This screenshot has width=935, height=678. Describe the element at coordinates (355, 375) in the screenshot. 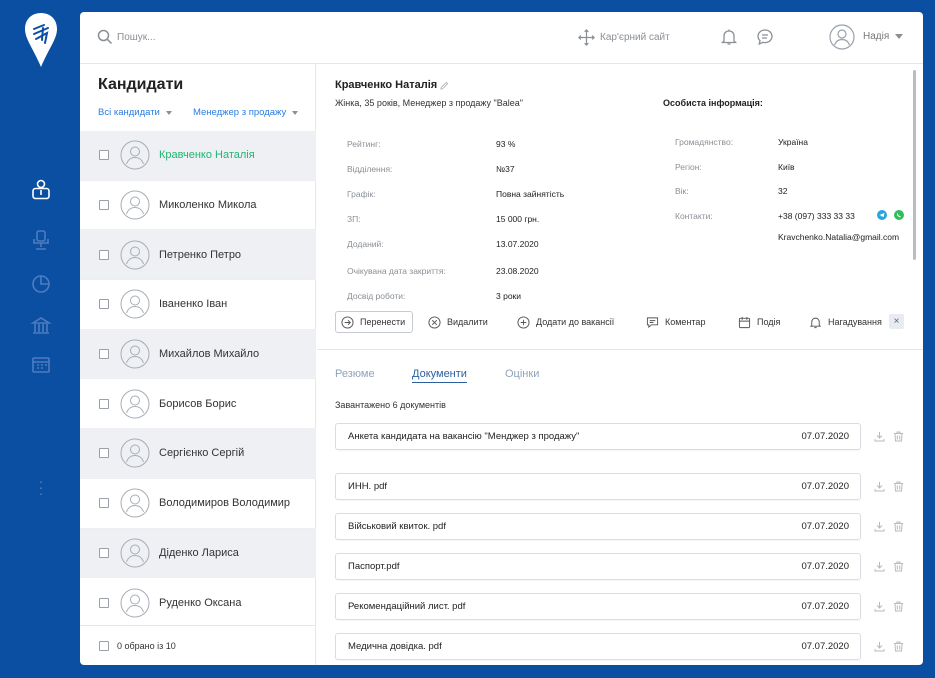

I see `tab-resume: Резюме` at that location.